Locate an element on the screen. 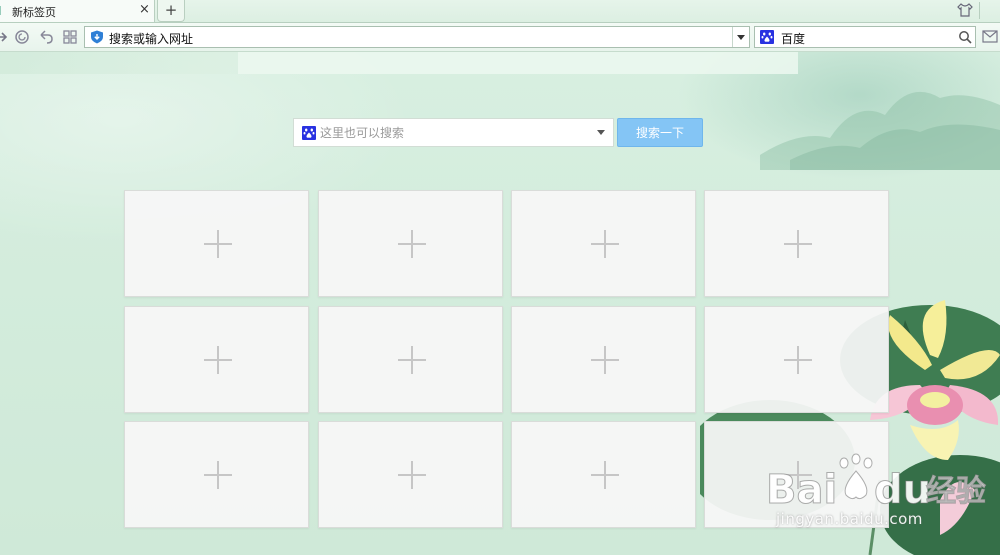  search-engine-box: 百度 is located at coordinates (865, 37).